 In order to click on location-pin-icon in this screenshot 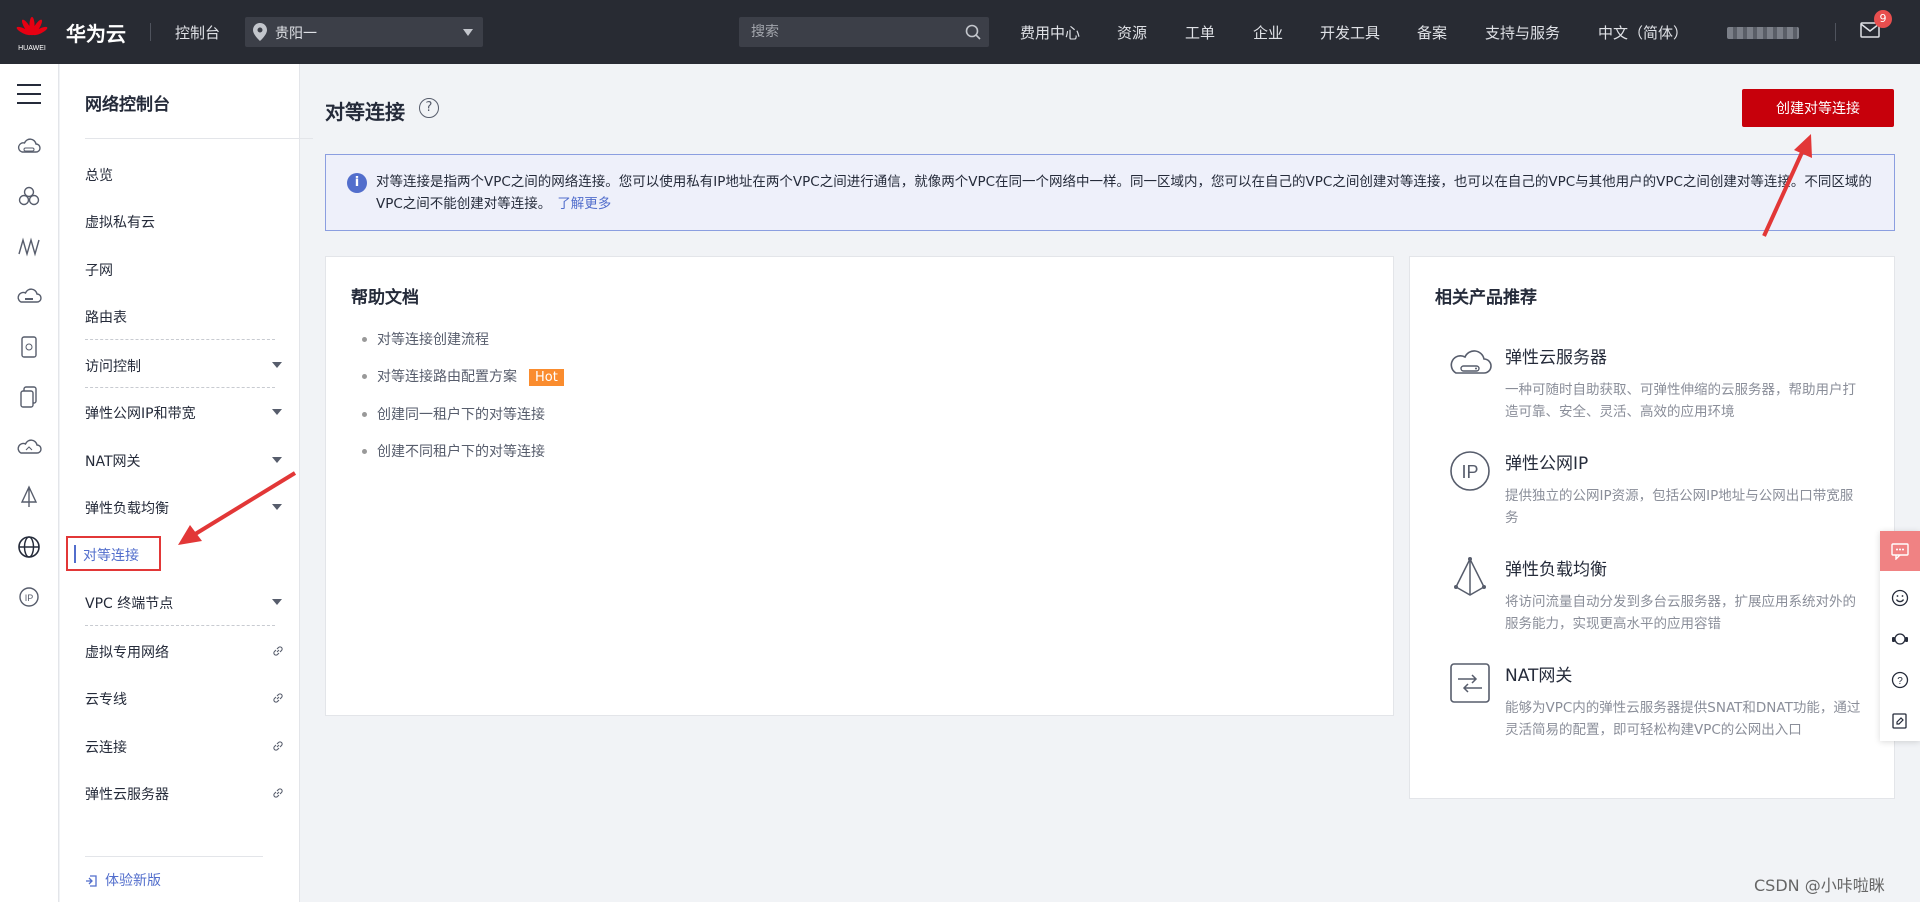, I will do `click(260, 32)`.